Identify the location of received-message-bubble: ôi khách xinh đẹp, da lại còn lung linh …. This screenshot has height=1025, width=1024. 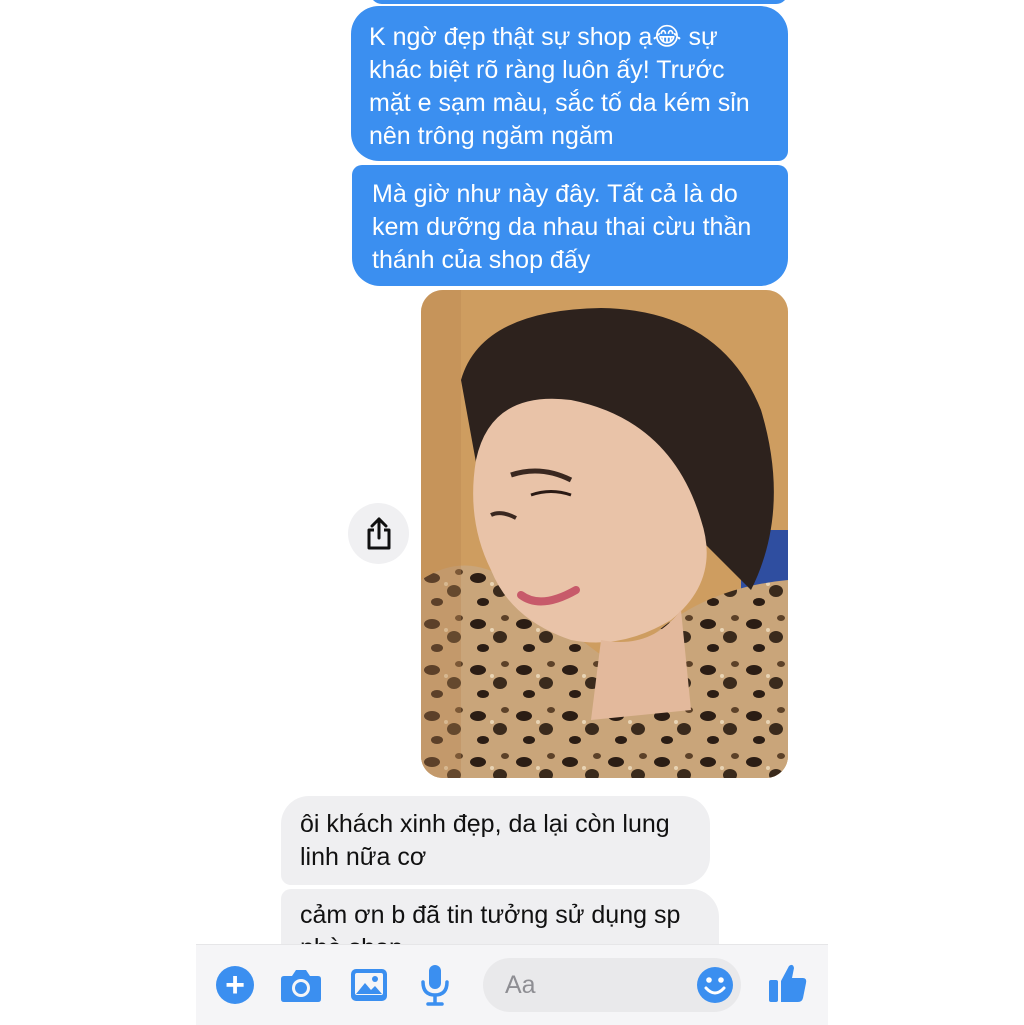
(495, 840).